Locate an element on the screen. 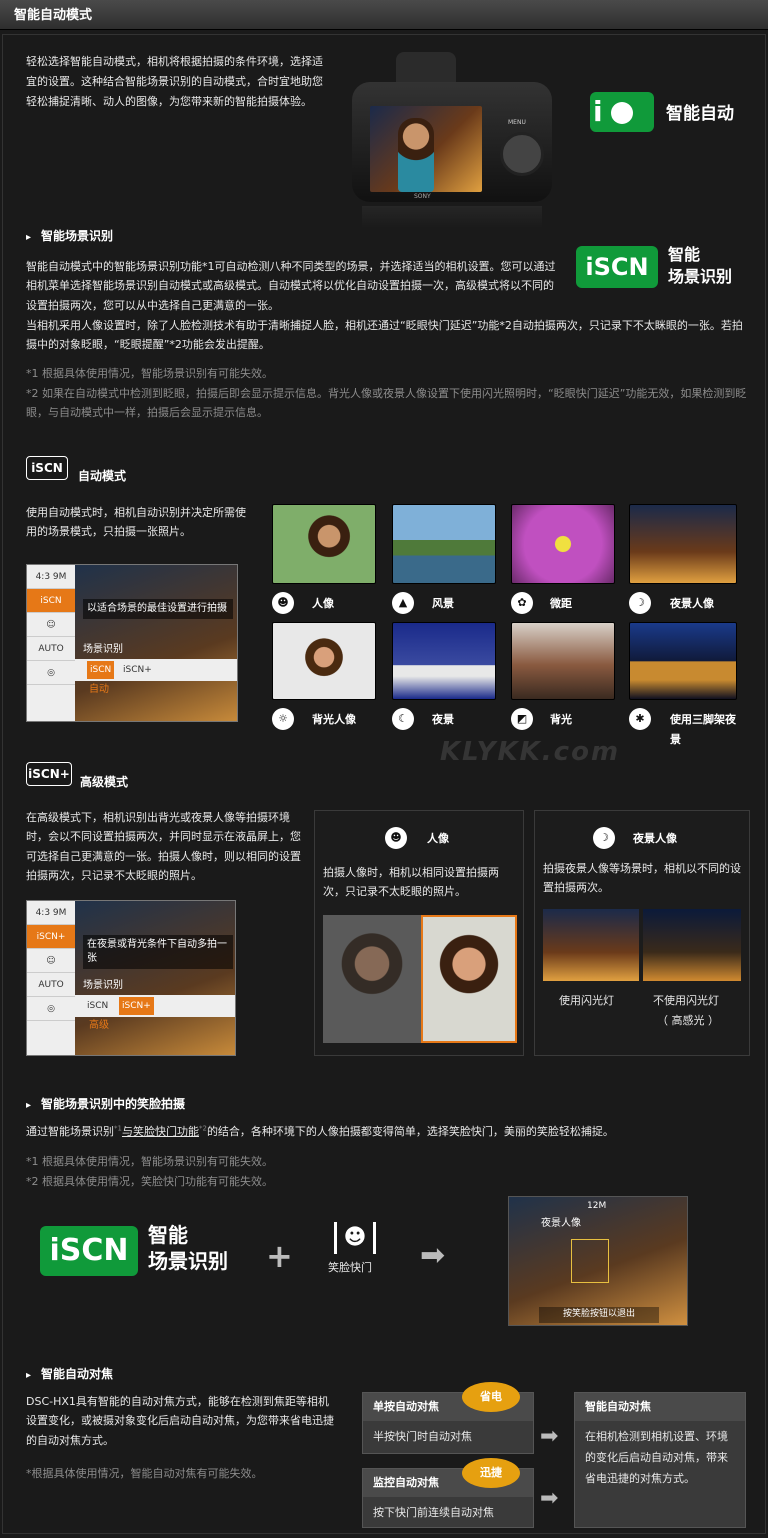 This screenshot has width=768, height=1538. bubble-power-save: 省电 is located at coordinates (491, 1397).